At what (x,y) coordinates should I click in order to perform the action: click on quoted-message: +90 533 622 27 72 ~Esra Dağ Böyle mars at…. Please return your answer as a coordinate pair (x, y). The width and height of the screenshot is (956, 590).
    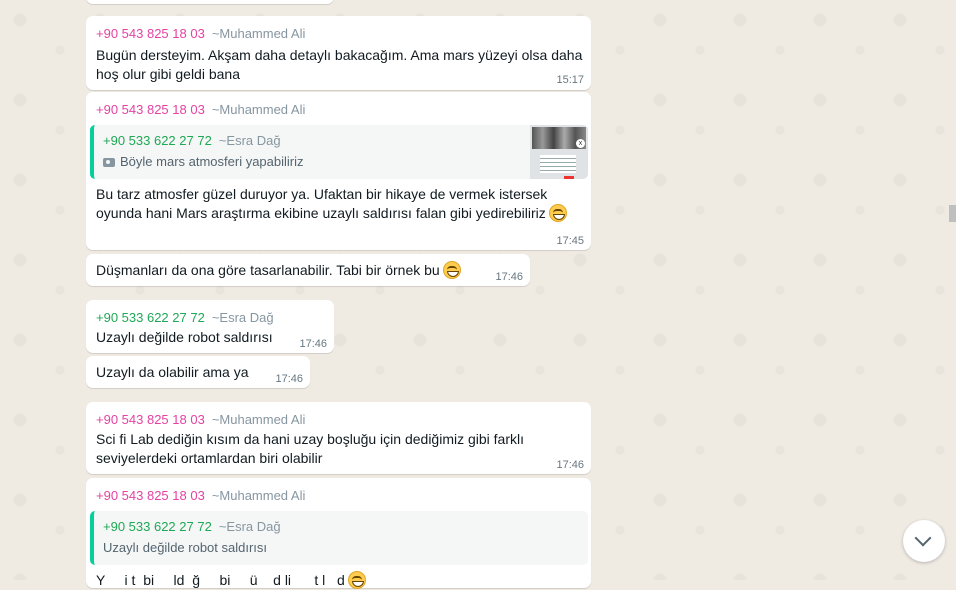
    Looking at the image, I should click on (339, 152).